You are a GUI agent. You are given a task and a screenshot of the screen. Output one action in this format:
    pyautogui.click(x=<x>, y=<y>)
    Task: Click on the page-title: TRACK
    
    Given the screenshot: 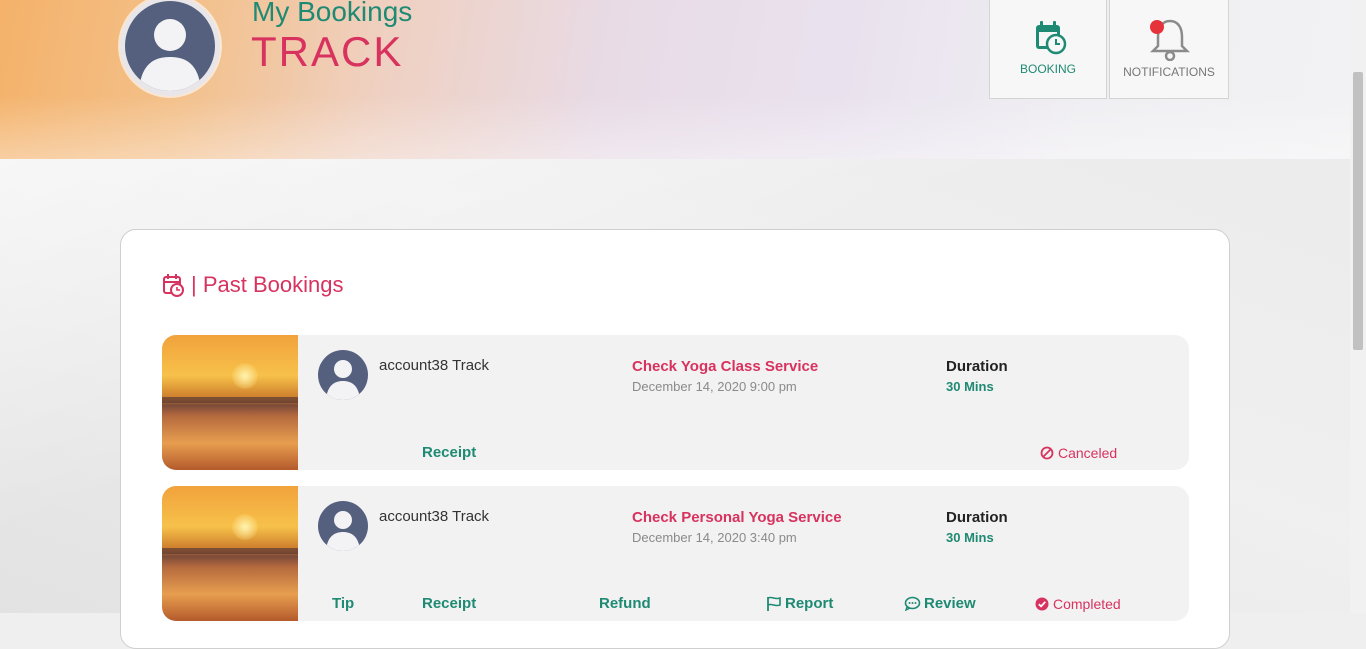 What is the action you would take?
    pyautogui.click(x=327, y=51)
    